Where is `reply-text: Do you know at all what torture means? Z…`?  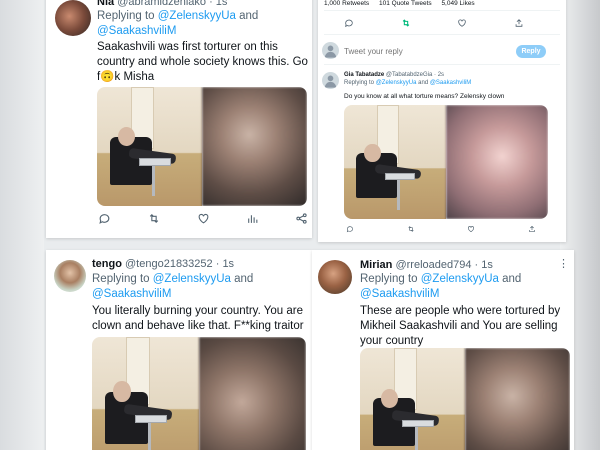 reply-text: Do you know at all what torture means? Z… is located at coordinates (424, 96).